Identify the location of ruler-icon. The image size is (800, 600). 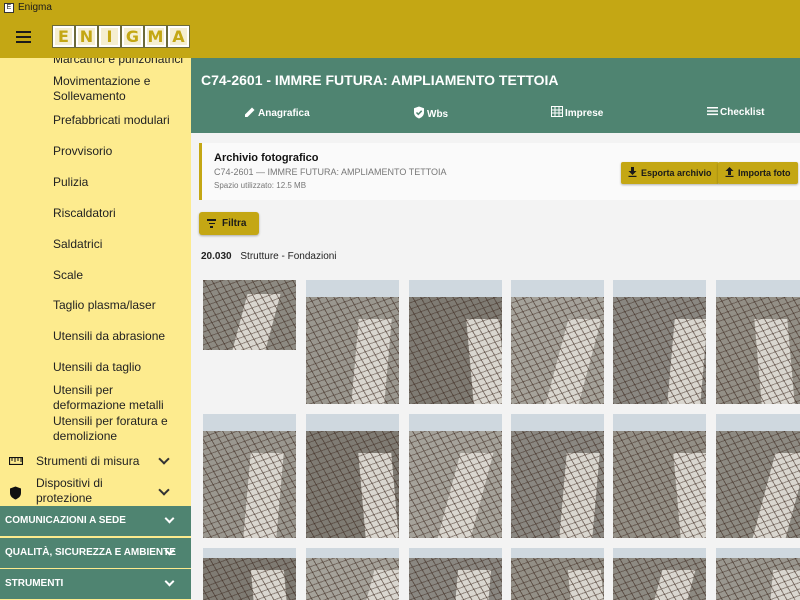
(16, 461).